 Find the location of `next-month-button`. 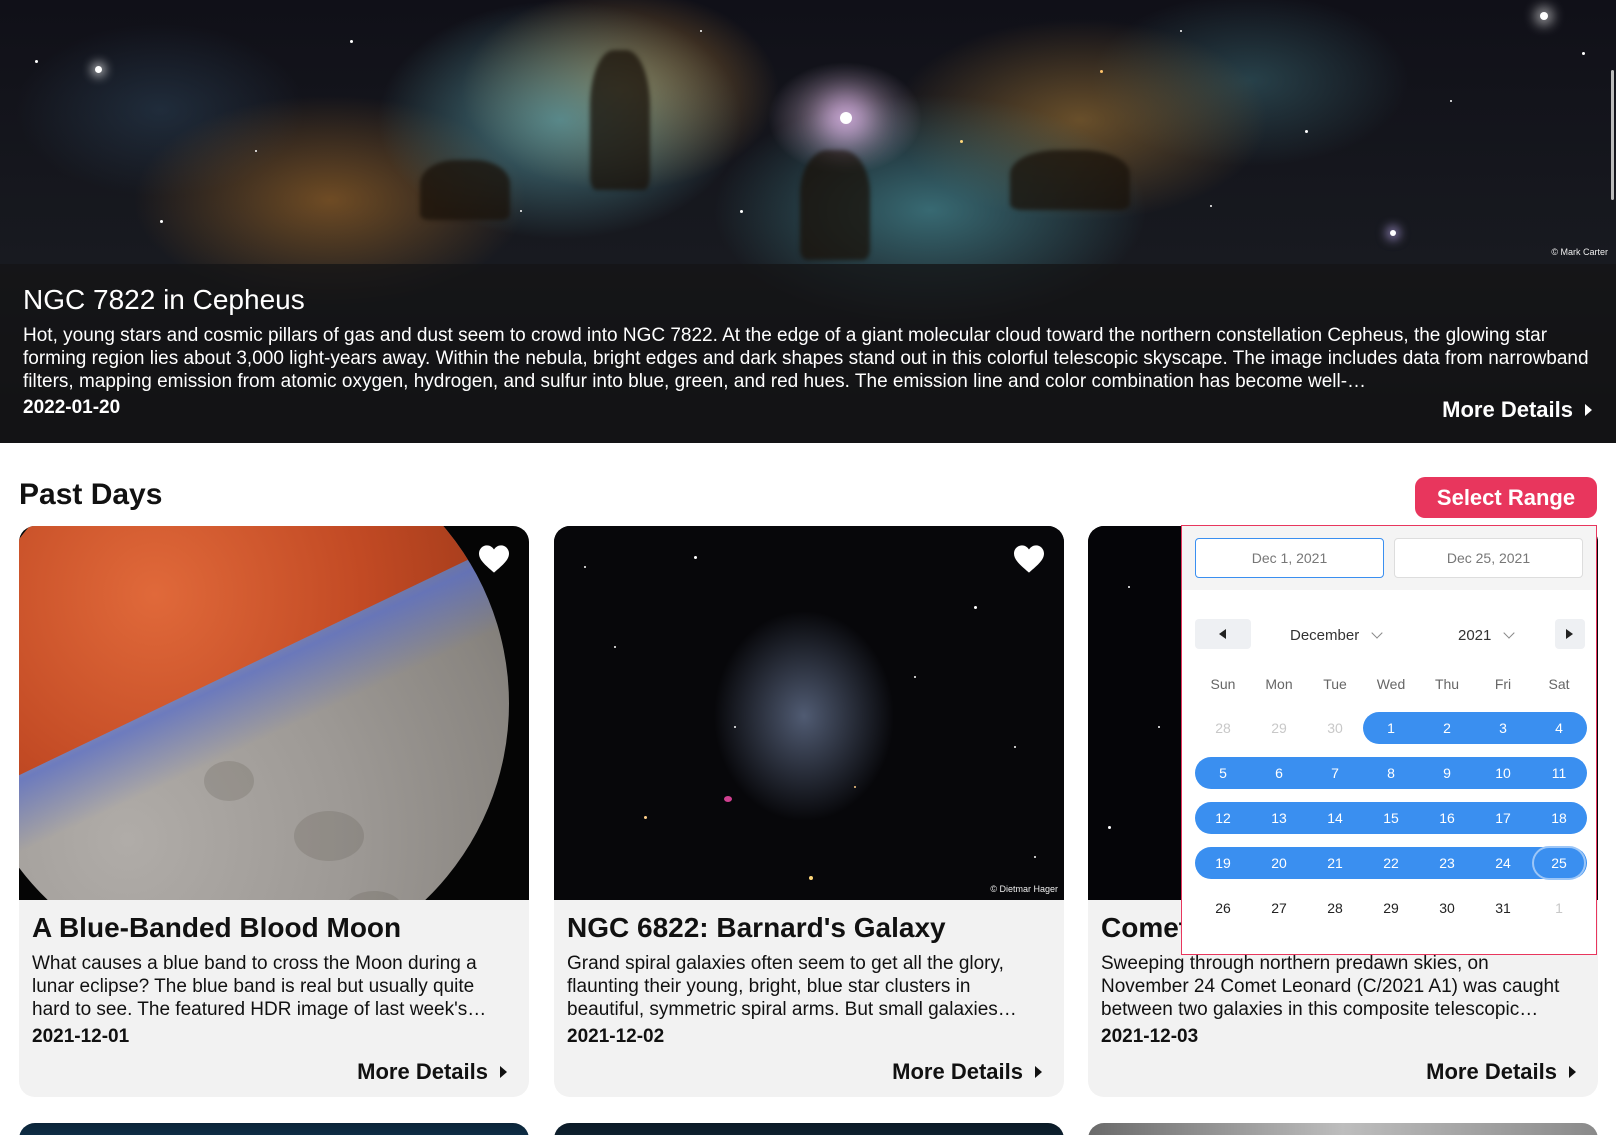

next-month-button is located at coordinates (1570, 634).